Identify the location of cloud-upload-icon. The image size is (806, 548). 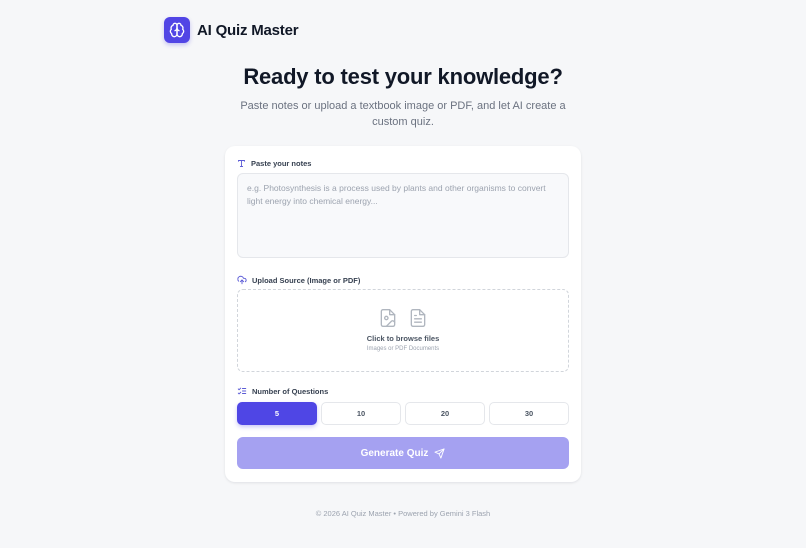
(242, 280).